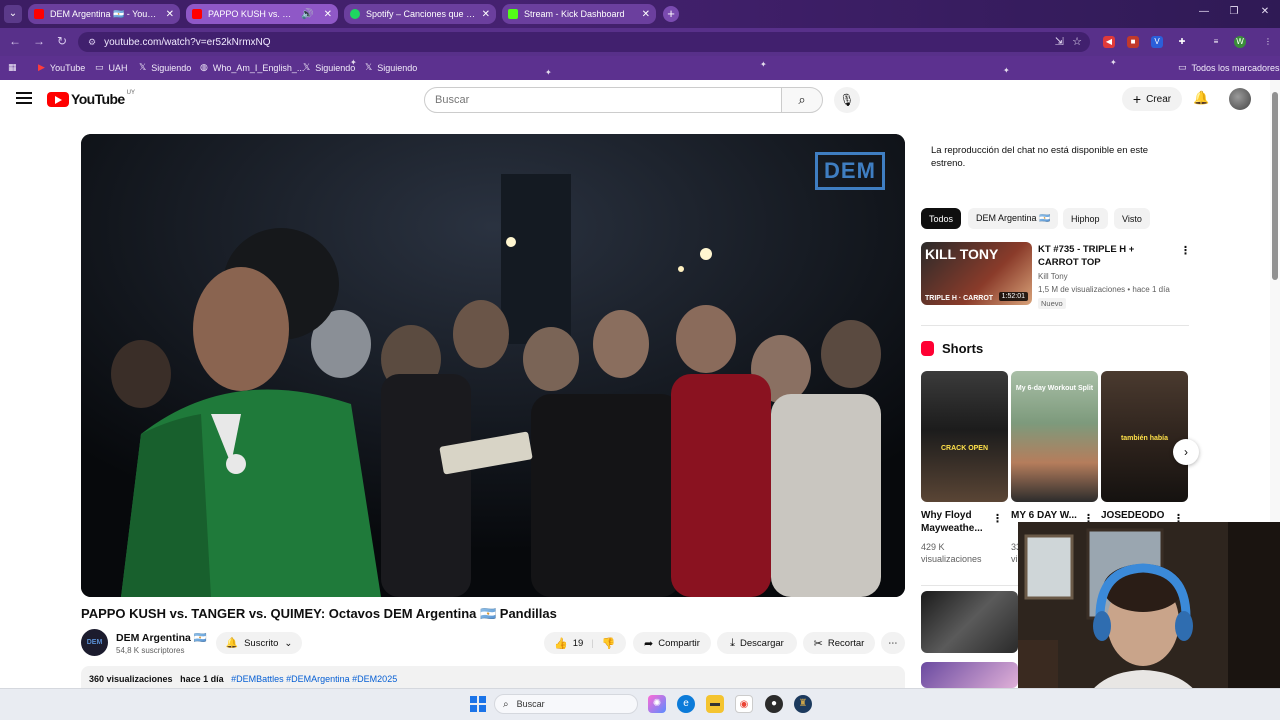  Describe the element at coordinates (39, 41) in the screenshot. I see `forward-arrow-icon: →` at that location.